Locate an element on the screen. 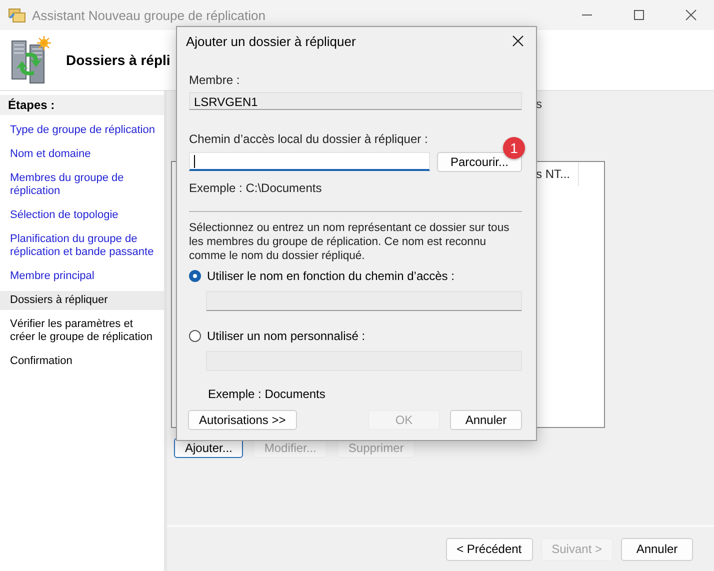 The height and width of the screenshot is (571, 714). wizard-button: < Précédent is located at coordinates (489, 549).